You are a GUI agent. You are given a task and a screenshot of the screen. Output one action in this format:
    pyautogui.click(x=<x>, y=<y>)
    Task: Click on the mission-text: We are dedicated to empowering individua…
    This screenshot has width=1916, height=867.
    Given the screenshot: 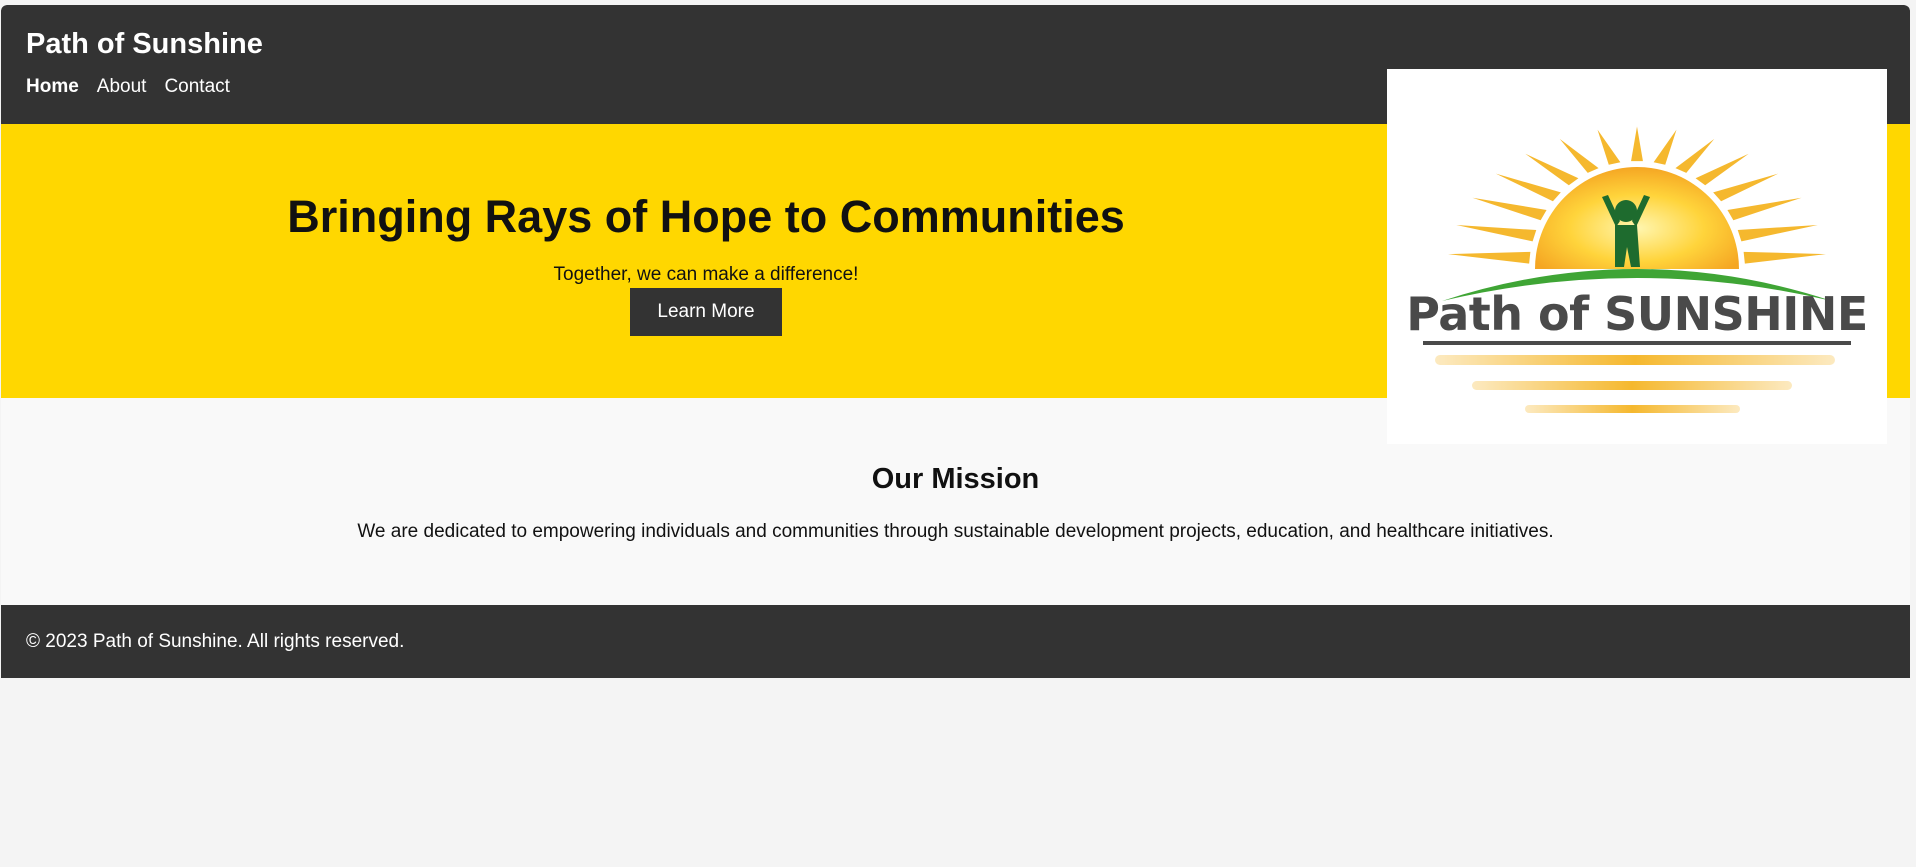 What is the action you would take?
    pyautogui.click(x=955, y=531)
    